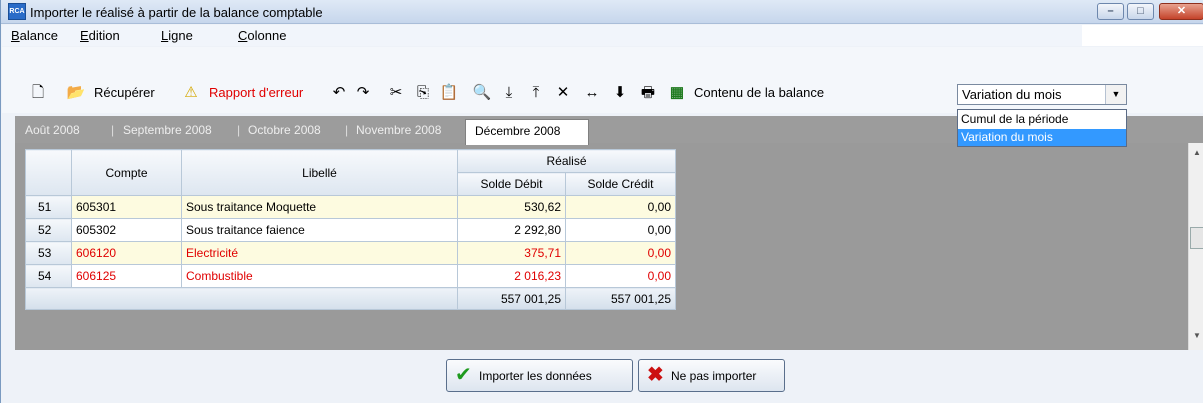 This screenshot has height=403, width=1203. I want to click on maximize-button: □, so click(1140, 11).